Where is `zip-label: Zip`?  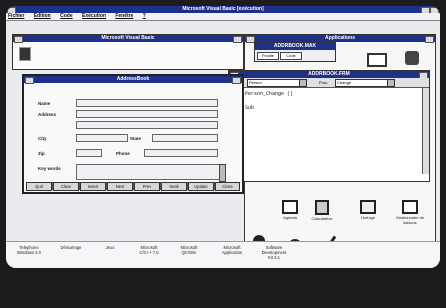
zip-label: Zip is located at coordinates (41, 153).